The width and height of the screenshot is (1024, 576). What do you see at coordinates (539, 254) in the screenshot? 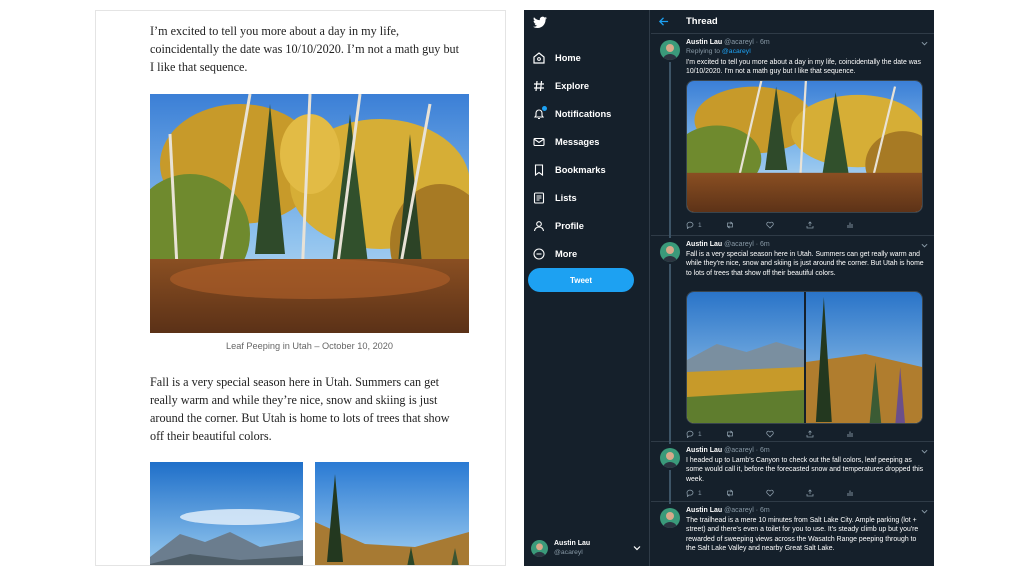
I see `more-circle-icon` at bounding box center [539, 254].